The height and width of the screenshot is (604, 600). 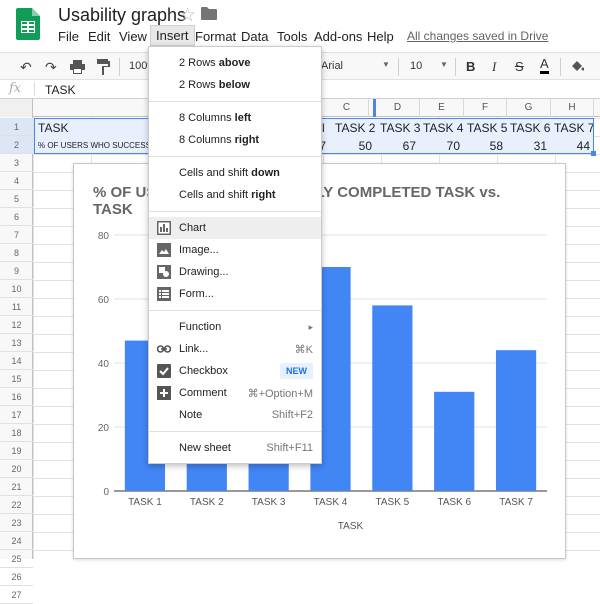 I want to click on text-color-button: A, so click(x=544, y=65).